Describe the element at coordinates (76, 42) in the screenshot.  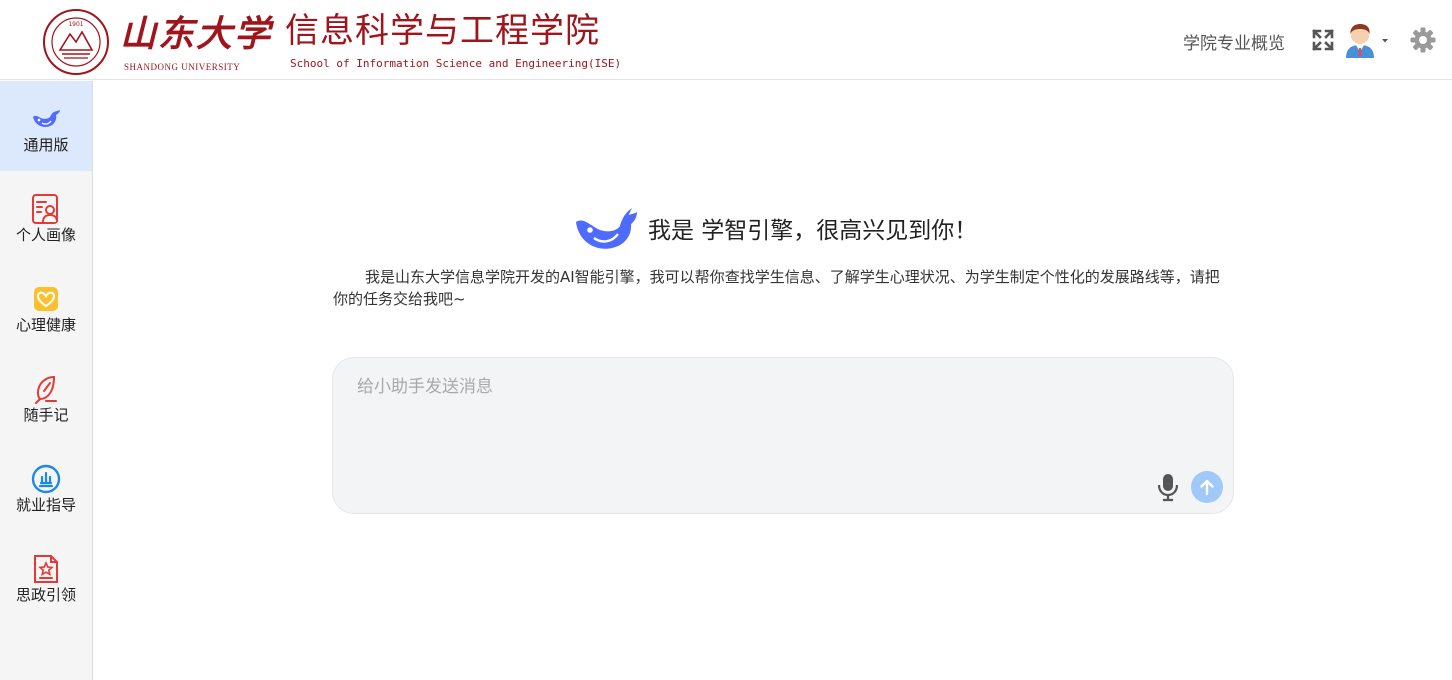
I see `university-seal-logo: 1901` at that location.